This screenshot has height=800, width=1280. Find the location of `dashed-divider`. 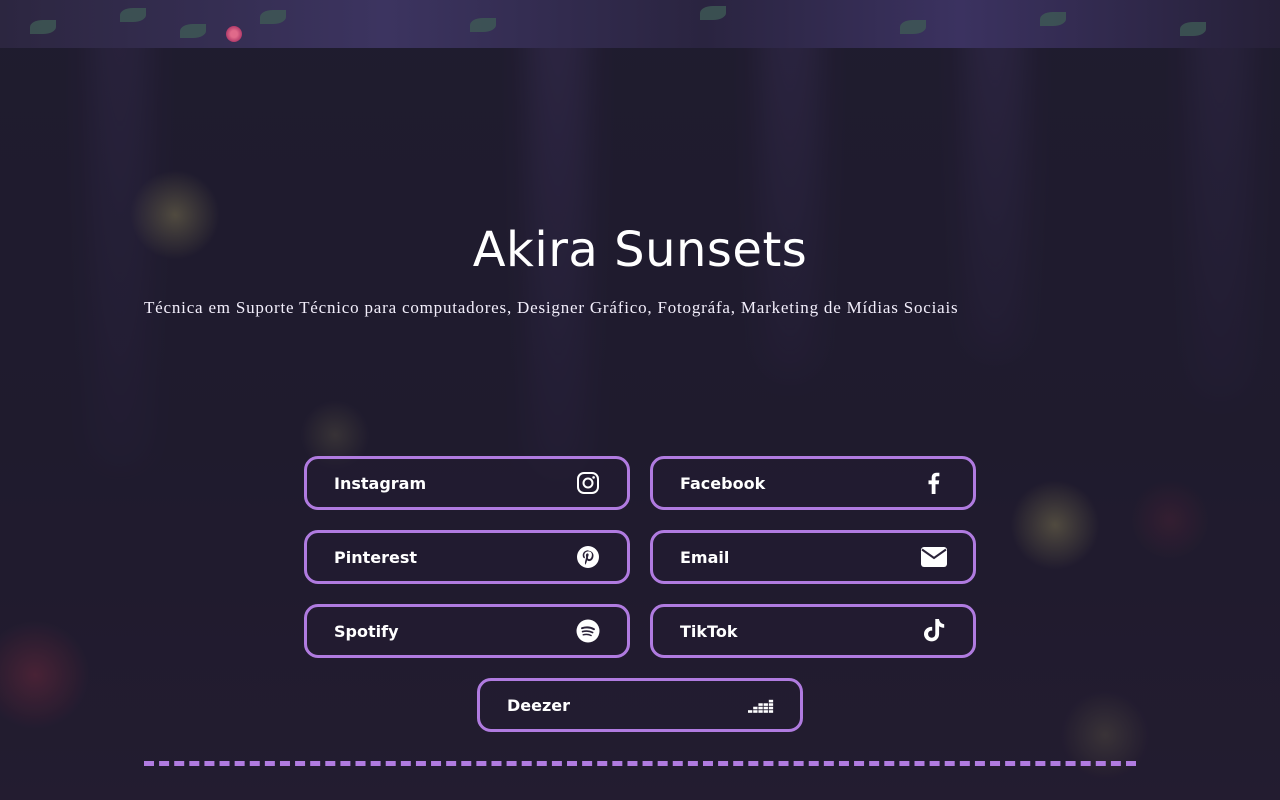

dashed-divider is located at coordinates (640, 763).